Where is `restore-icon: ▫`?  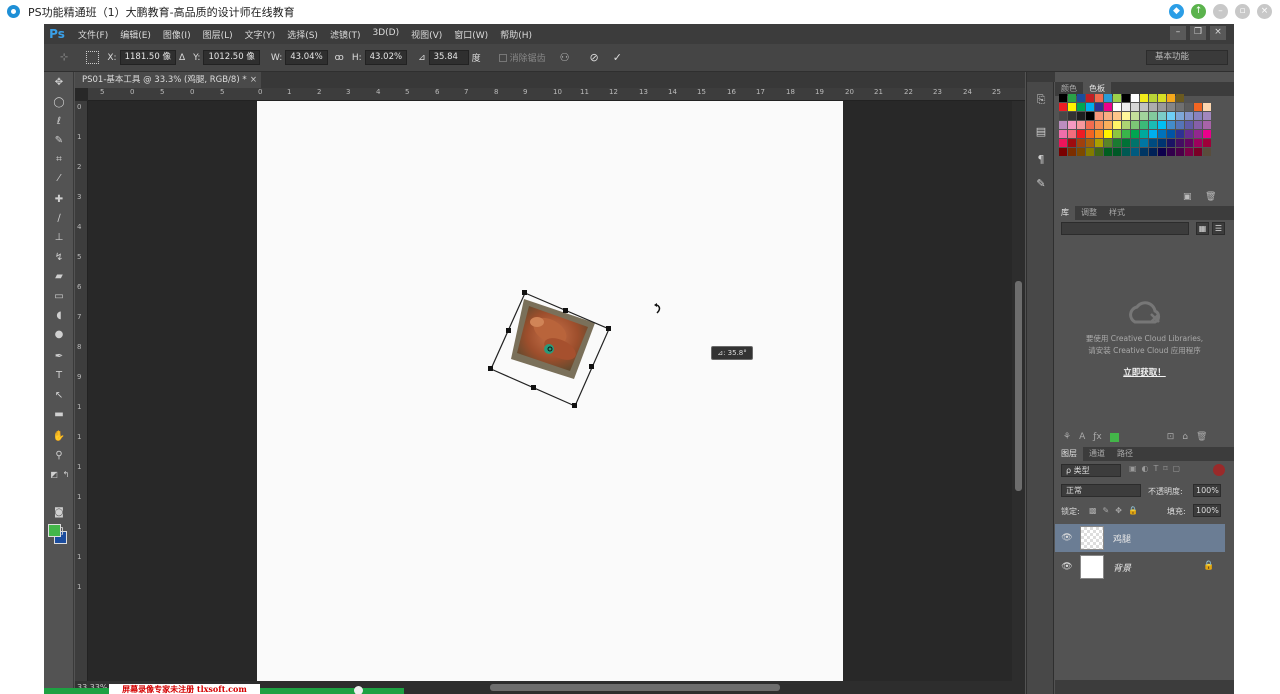 restore-icon: ▫ is located at coordinates (1242, 11).